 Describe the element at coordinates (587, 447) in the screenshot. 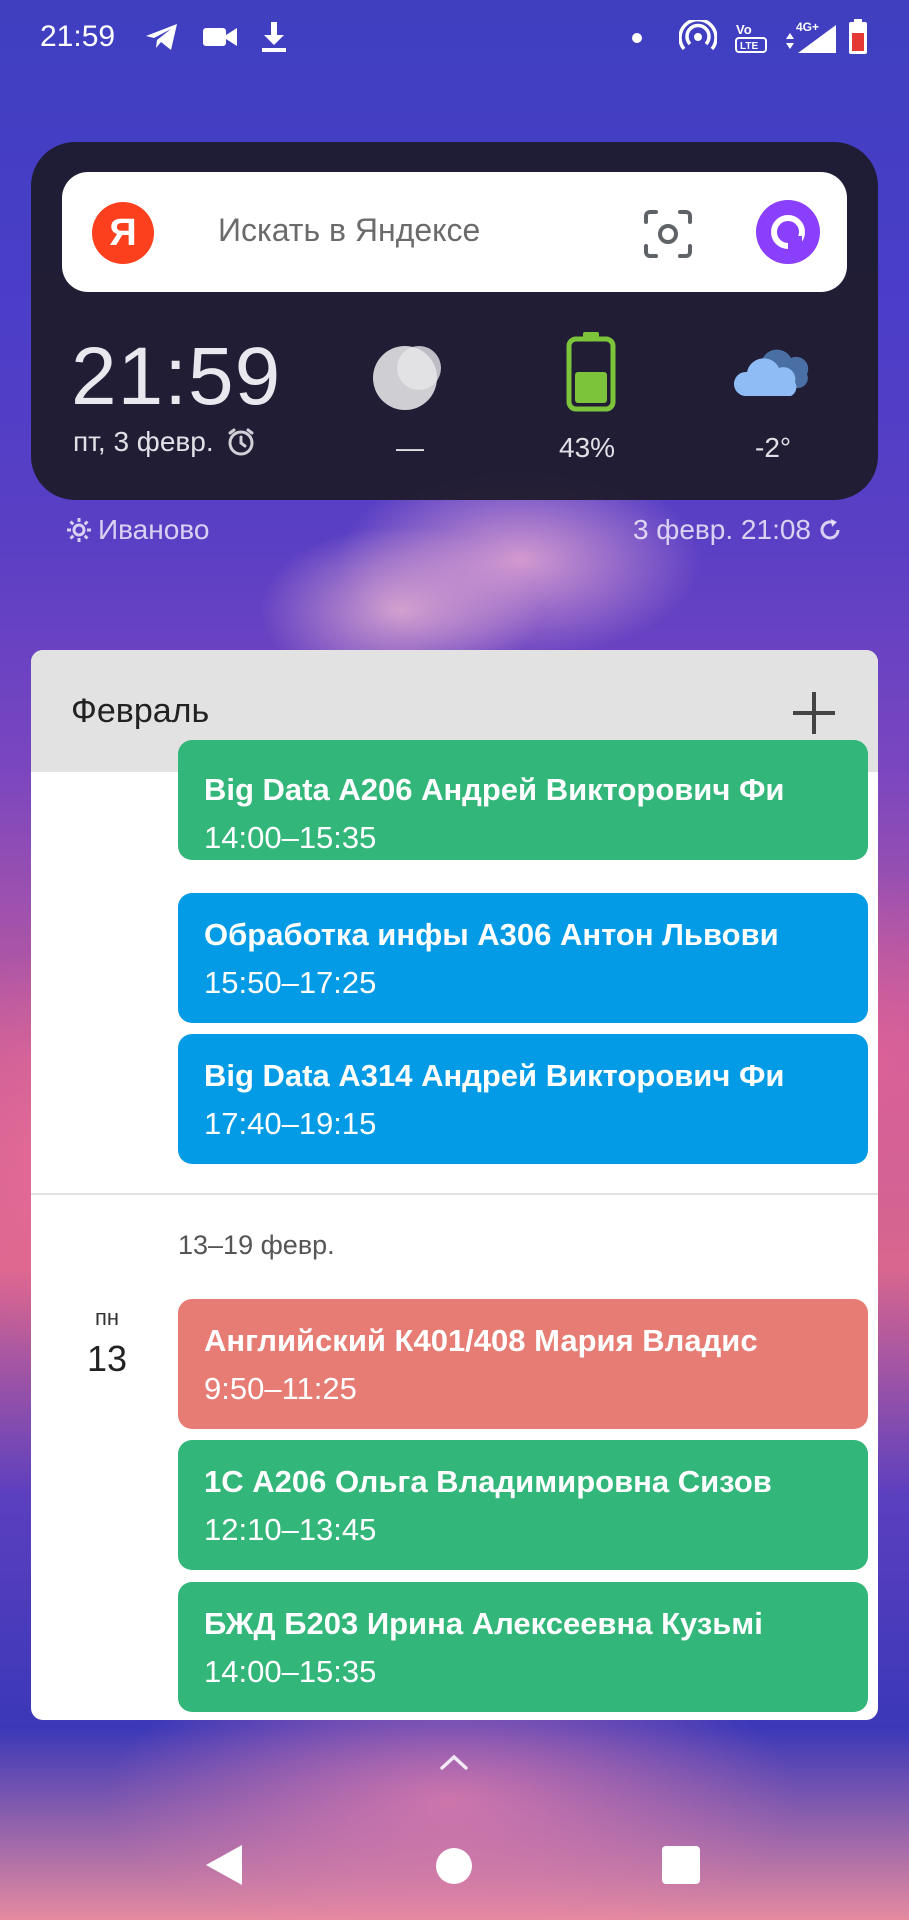

I see `battery-percent: 43%` at that location.